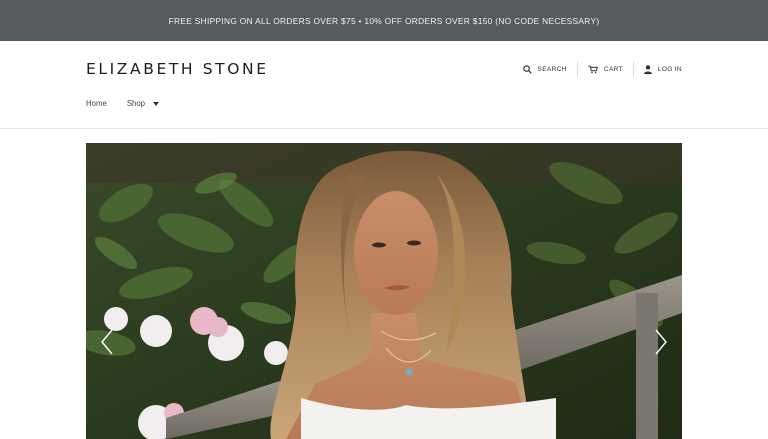  What do you see at coordinates (552, 69) in the screenshot?
I see `search-label: SEARCH` at bounding box center [552, 69].